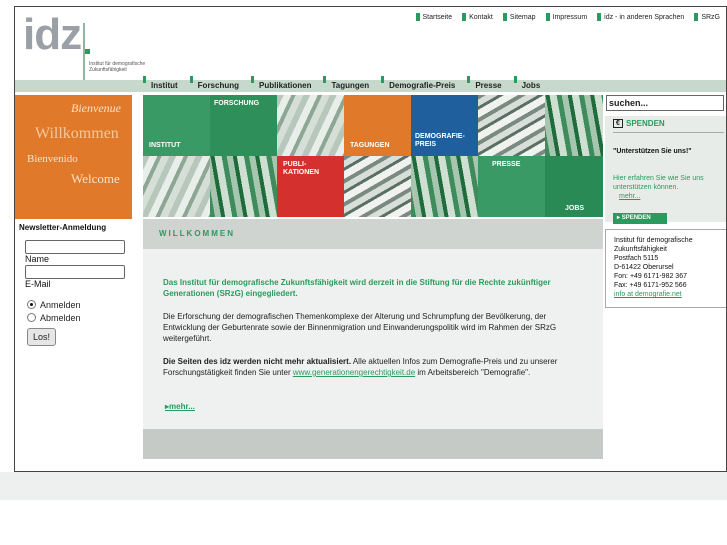 This screenshot has height=545, width=727. What do you see at coordinates (84, 54) in the screenshot?
I see `logo-bar` at bounding box center [84, 54].